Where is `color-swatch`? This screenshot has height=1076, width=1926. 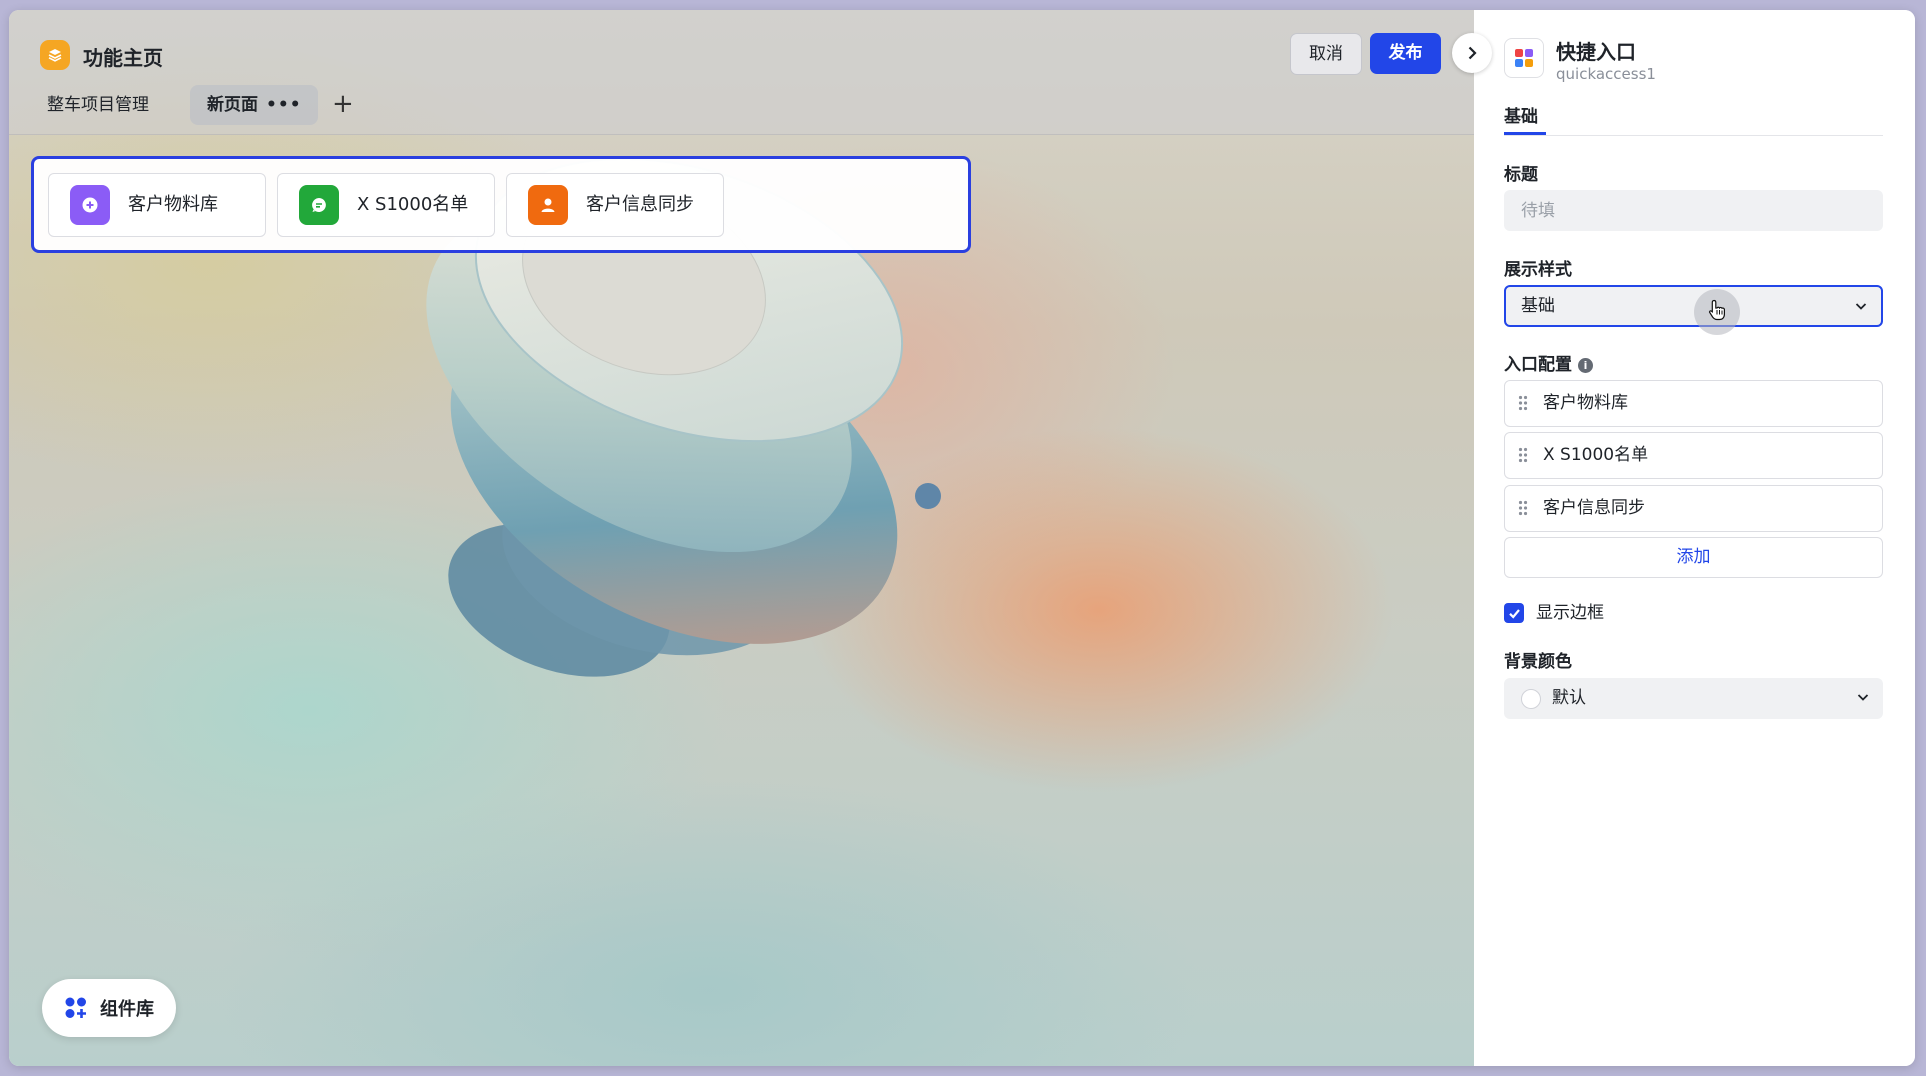 color-swatch is located at coordinates (1531, 699).